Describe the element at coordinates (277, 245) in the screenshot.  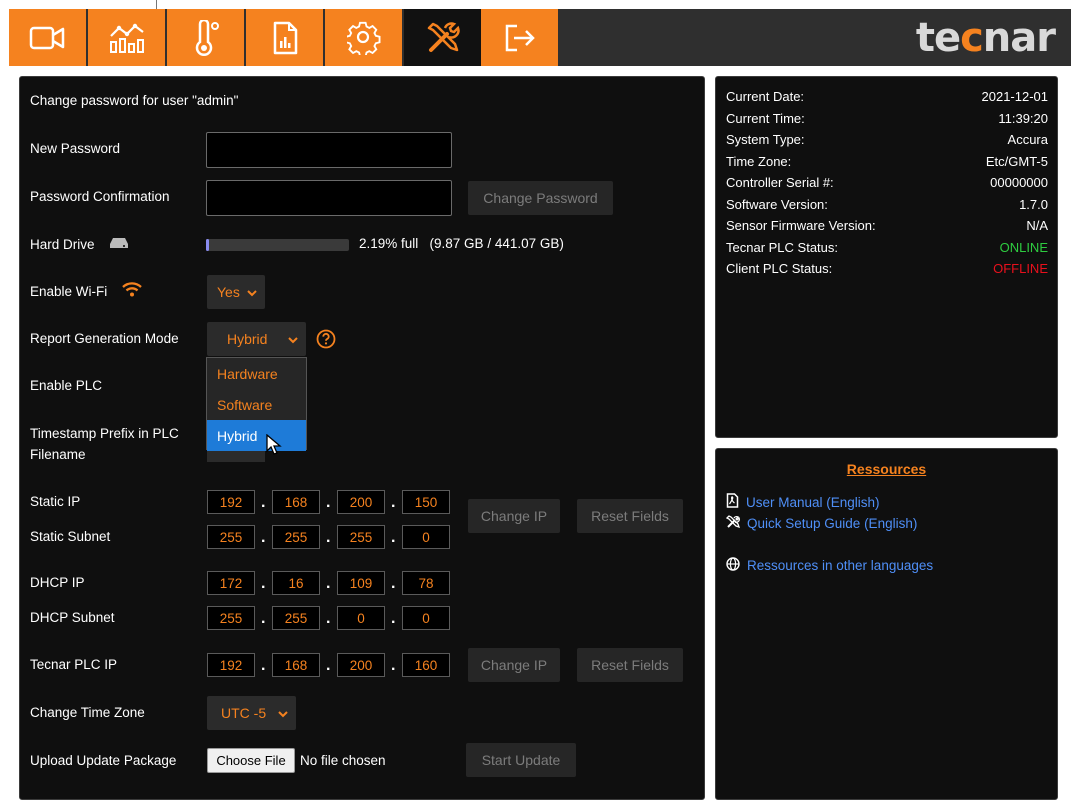
I see `hard-drive-usage-bar` at that location.